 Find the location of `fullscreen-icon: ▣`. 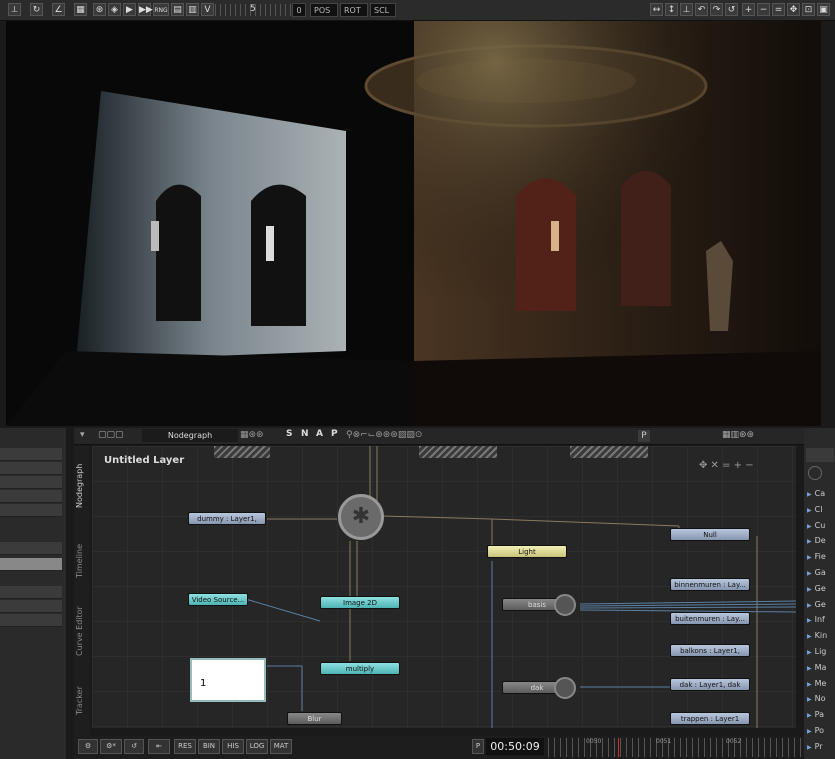

fullscreen-icon: ▣ is located at coordinates (823, 9).